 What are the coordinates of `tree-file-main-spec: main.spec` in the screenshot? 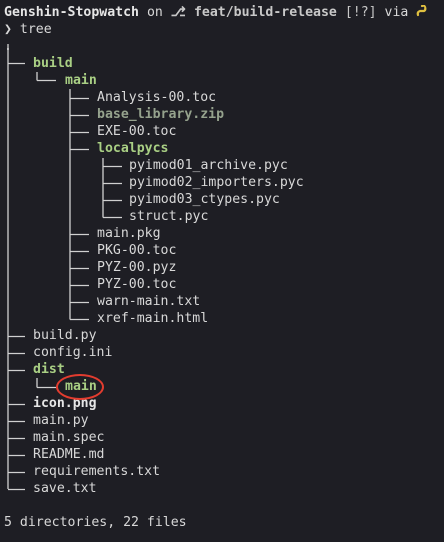 It's located at (69, 437).